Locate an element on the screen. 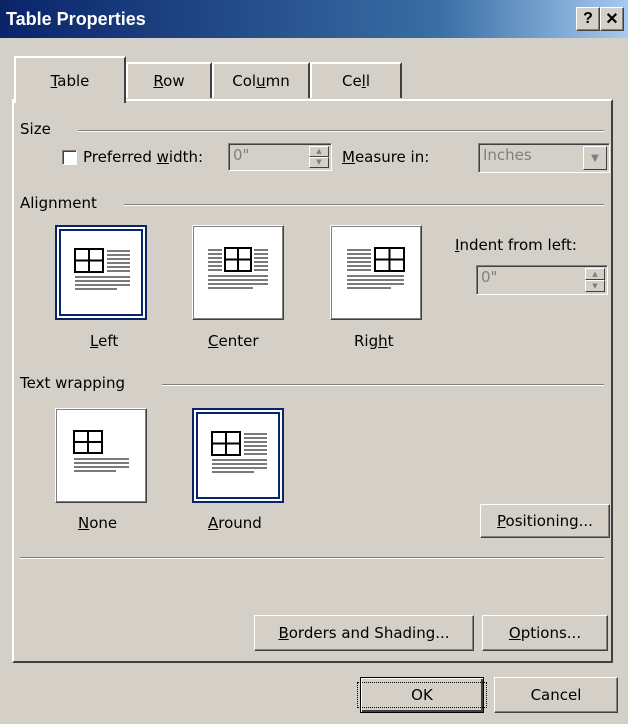  close-button: ✕ is located at coordinates (612, 19).